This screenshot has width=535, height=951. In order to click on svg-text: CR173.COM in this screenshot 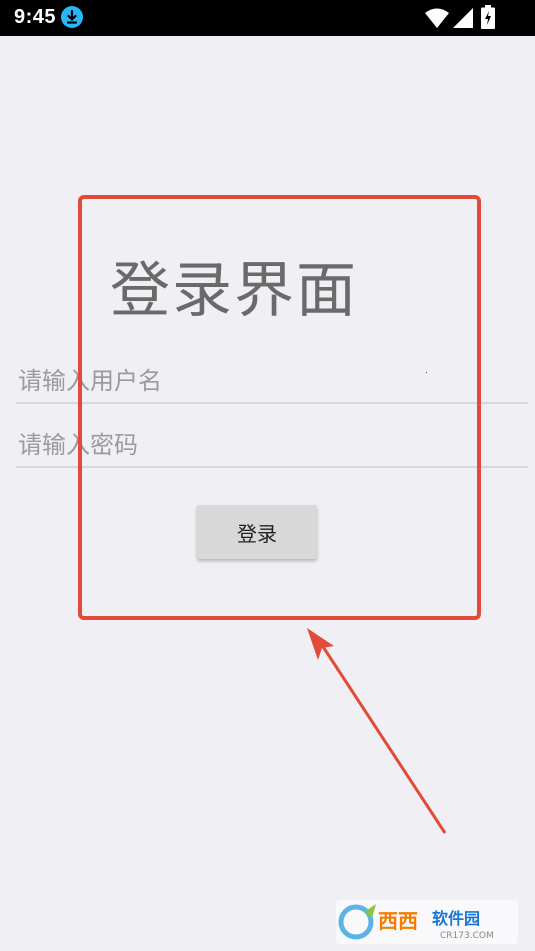, I will do `click(467, 936)`.